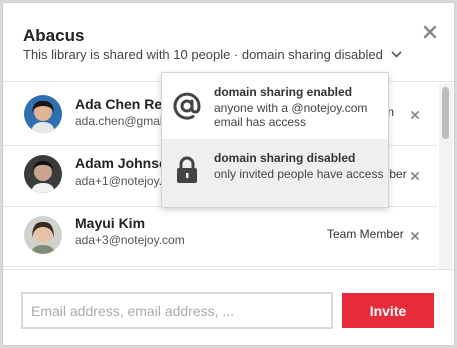 This screenshot has width=457, height=348. What do you see at coordinates (283, 92) in the screenshot?
I see `option-title: domain sharing enabled` at bounding box center [283, 92].